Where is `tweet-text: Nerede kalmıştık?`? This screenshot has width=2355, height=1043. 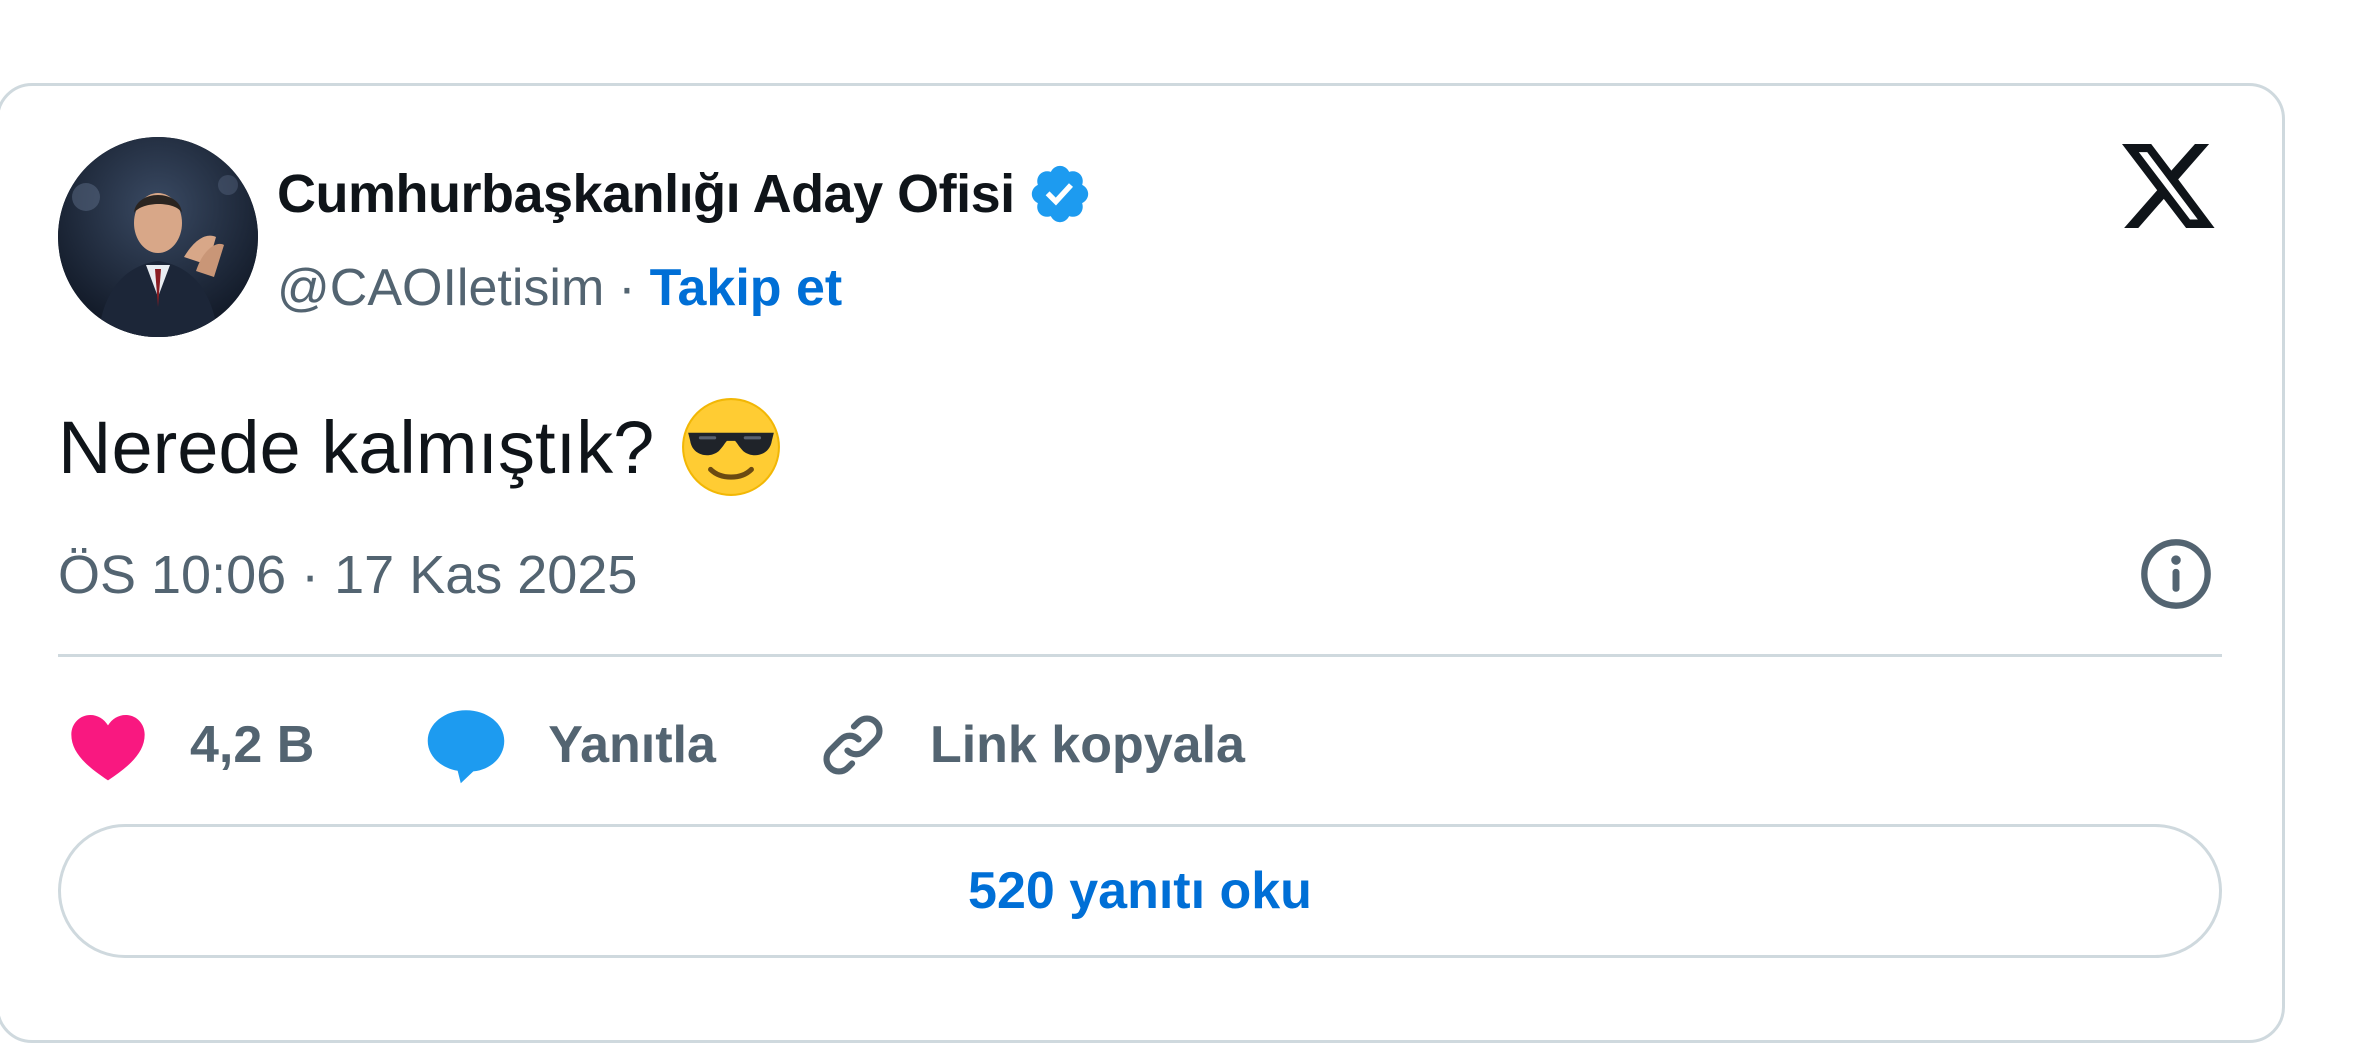
tweet-text: Nerede kalmıştık? is located at coordinates (420, 447).